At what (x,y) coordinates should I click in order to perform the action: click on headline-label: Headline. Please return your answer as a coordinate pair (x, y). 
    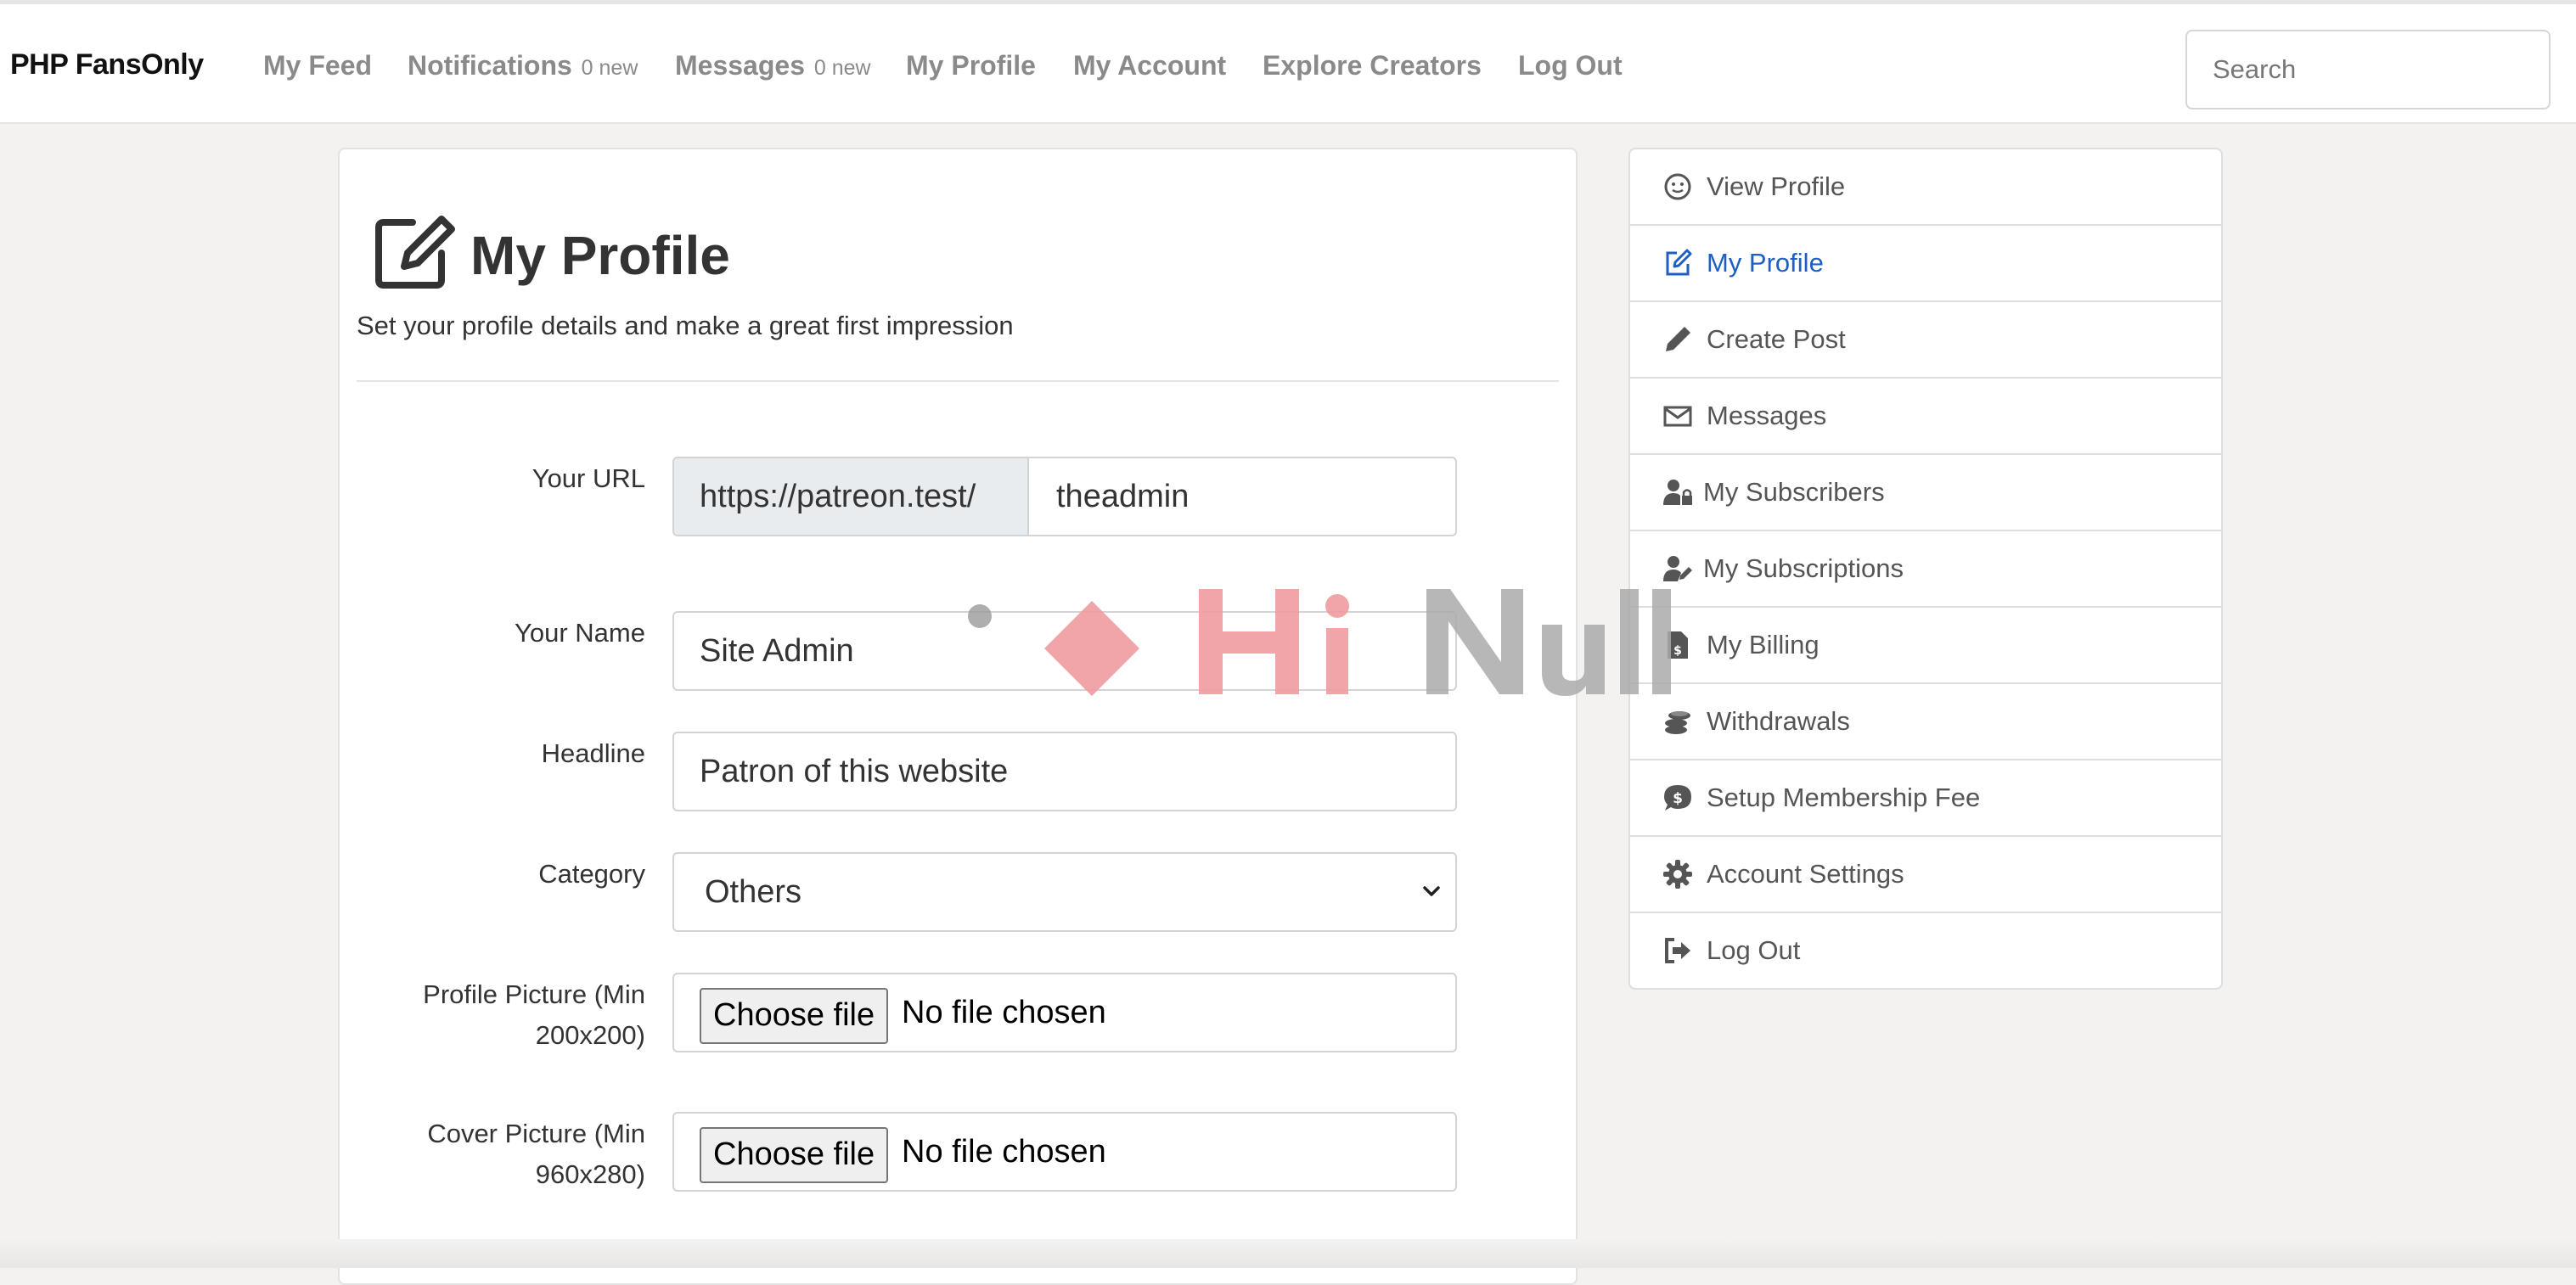
    Looking at the image, I should click on (593, 753).